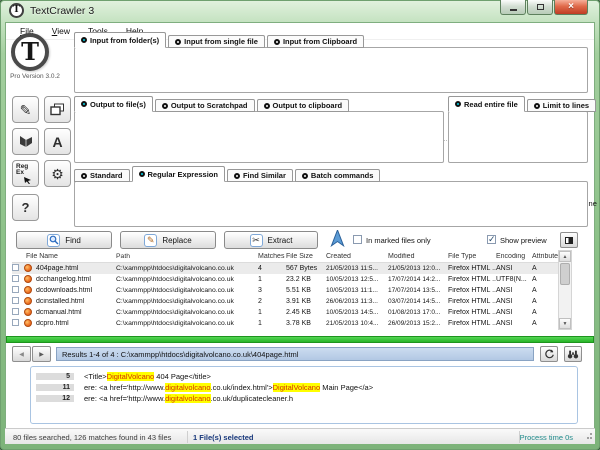 This screenshot has height=450, width=600. What do you see at coordinates (113, 104) in the screenshot?
I see `tab-output-to-files: Output to file(s)` at bounding box center [113, 104].